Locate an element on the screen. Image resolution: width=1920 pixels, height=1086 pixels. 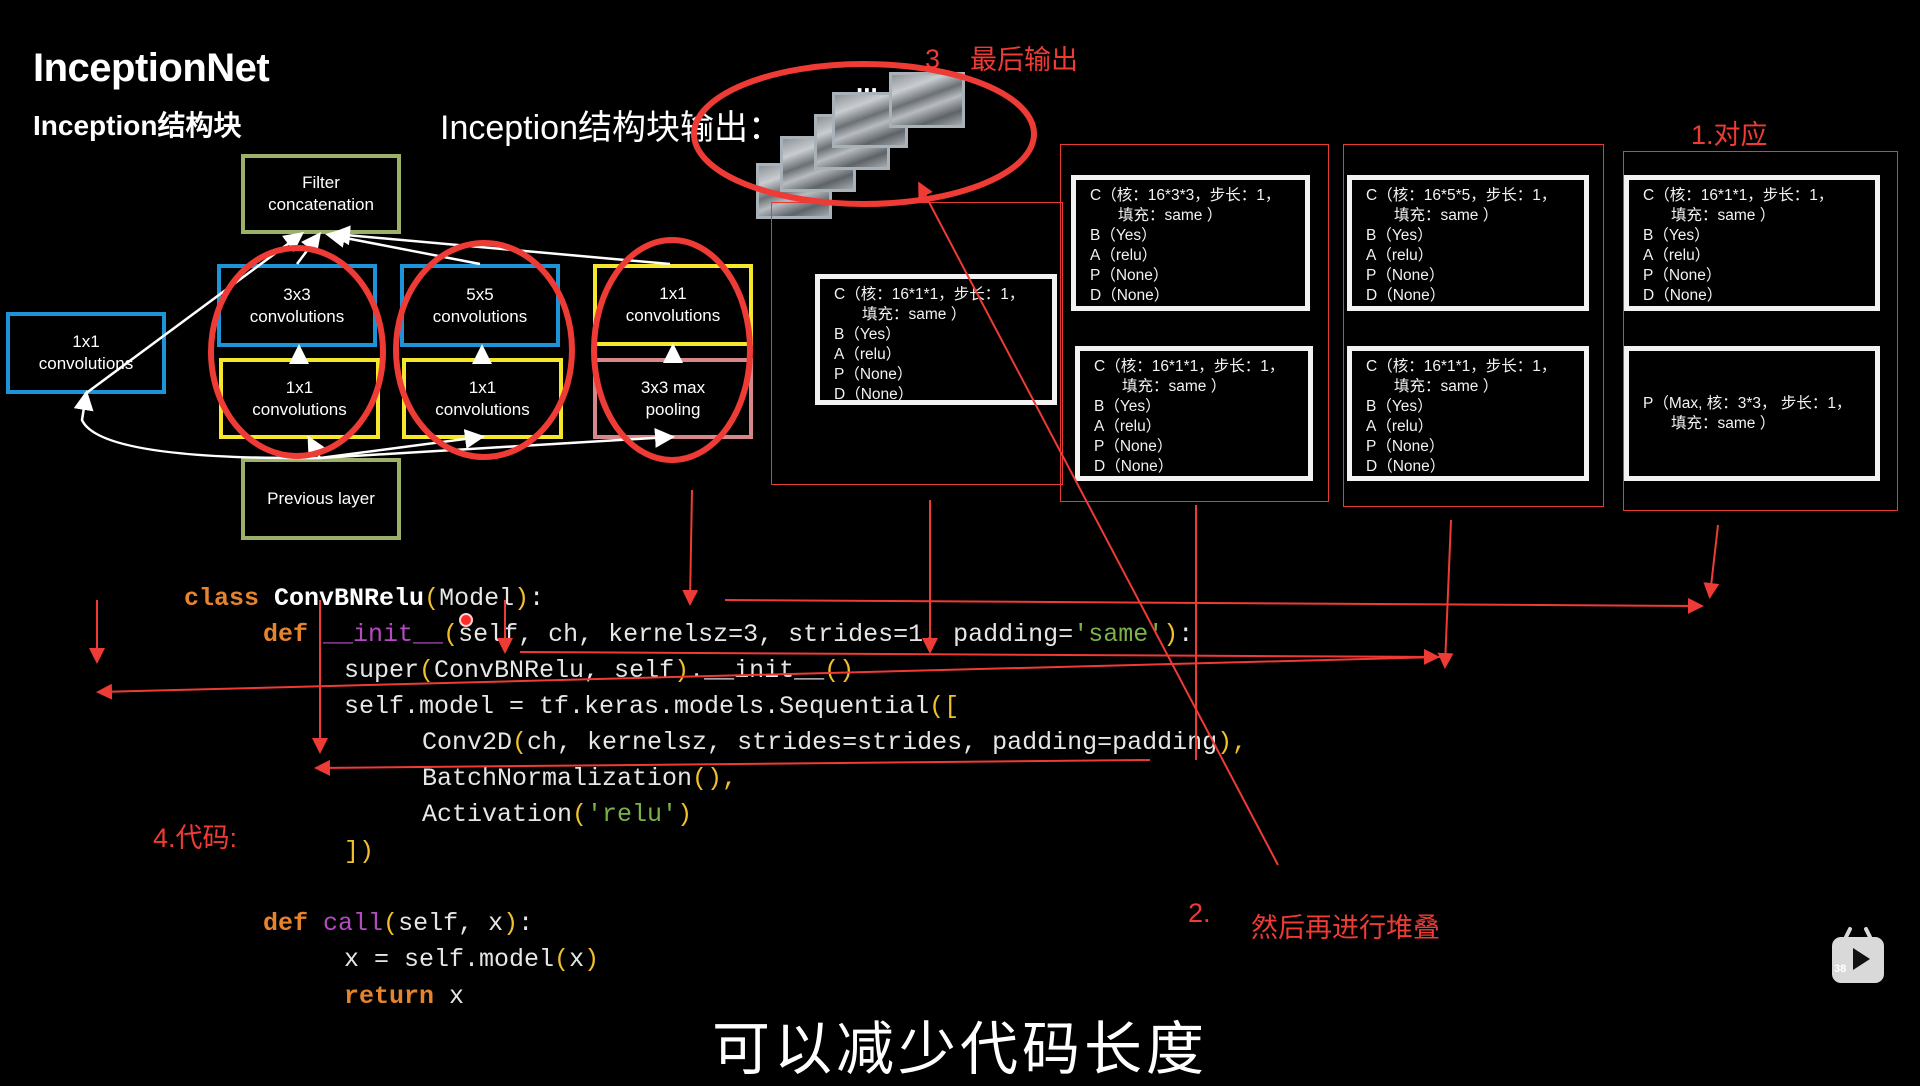
bilibili-tv-icon: 38 is located at coordinates (1858, 955).